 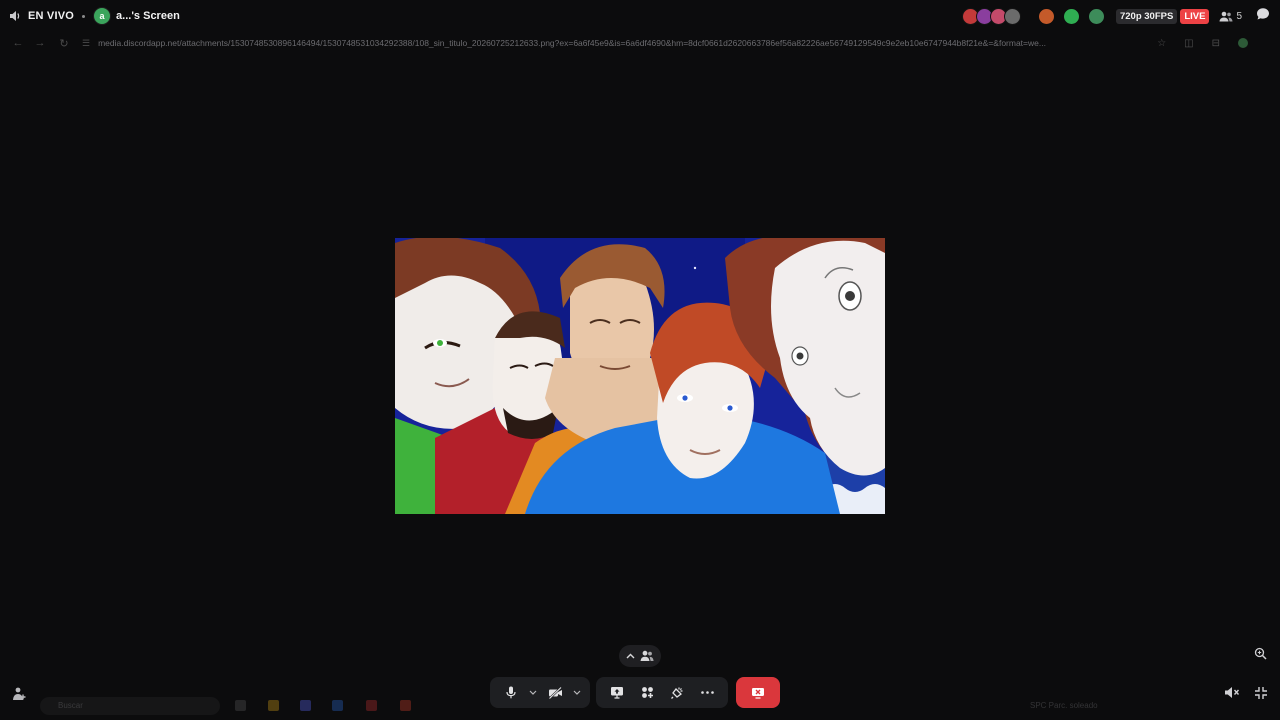 I want to click on streamer-avatar: a, so click(x=102, y=16).